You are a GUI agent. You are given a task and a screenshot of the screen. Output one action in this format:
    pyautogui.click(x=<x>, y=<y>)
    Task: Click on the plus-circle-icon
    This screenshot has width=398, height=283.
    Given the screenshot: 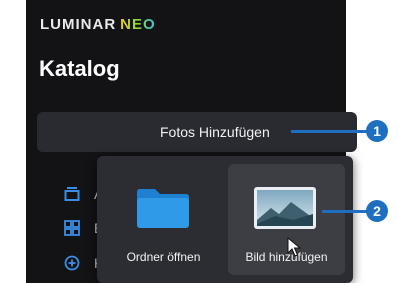 What is the action you would take?
    pyautogui.click(x=72, y=263)
    